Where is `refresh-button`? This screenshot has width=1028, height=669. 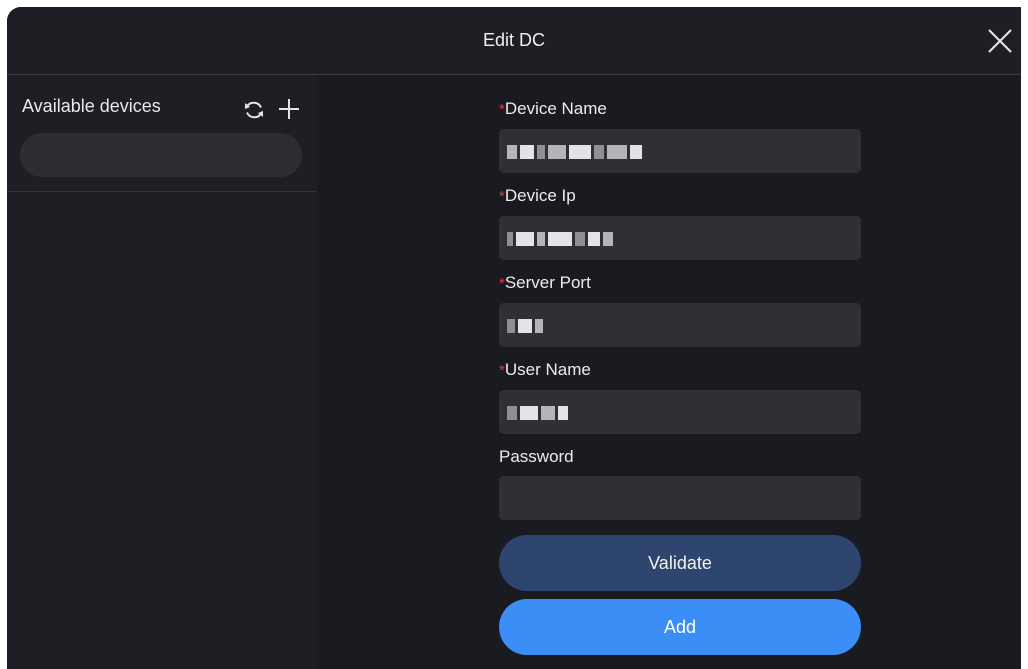
refresh-button is located at coordinates (254, 110).